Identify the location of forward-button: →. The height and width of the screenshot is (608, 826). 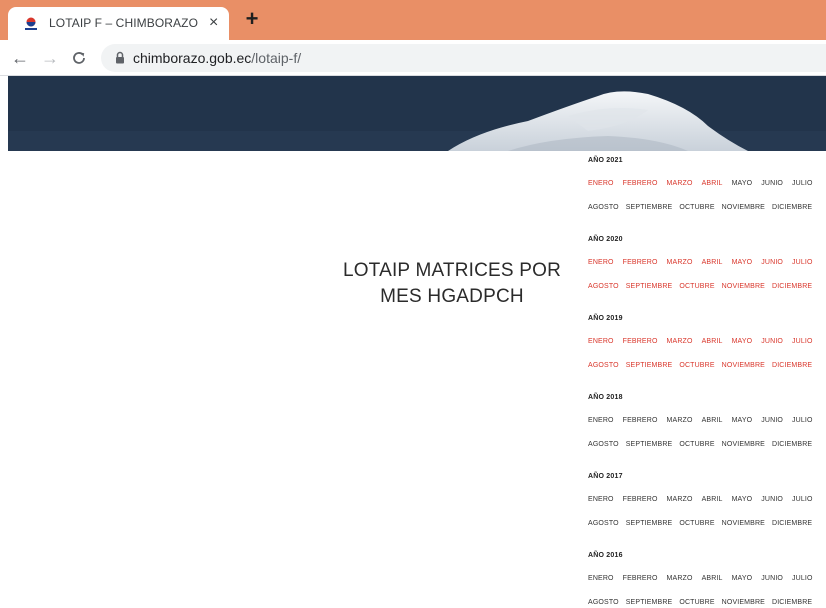
(50, 58).